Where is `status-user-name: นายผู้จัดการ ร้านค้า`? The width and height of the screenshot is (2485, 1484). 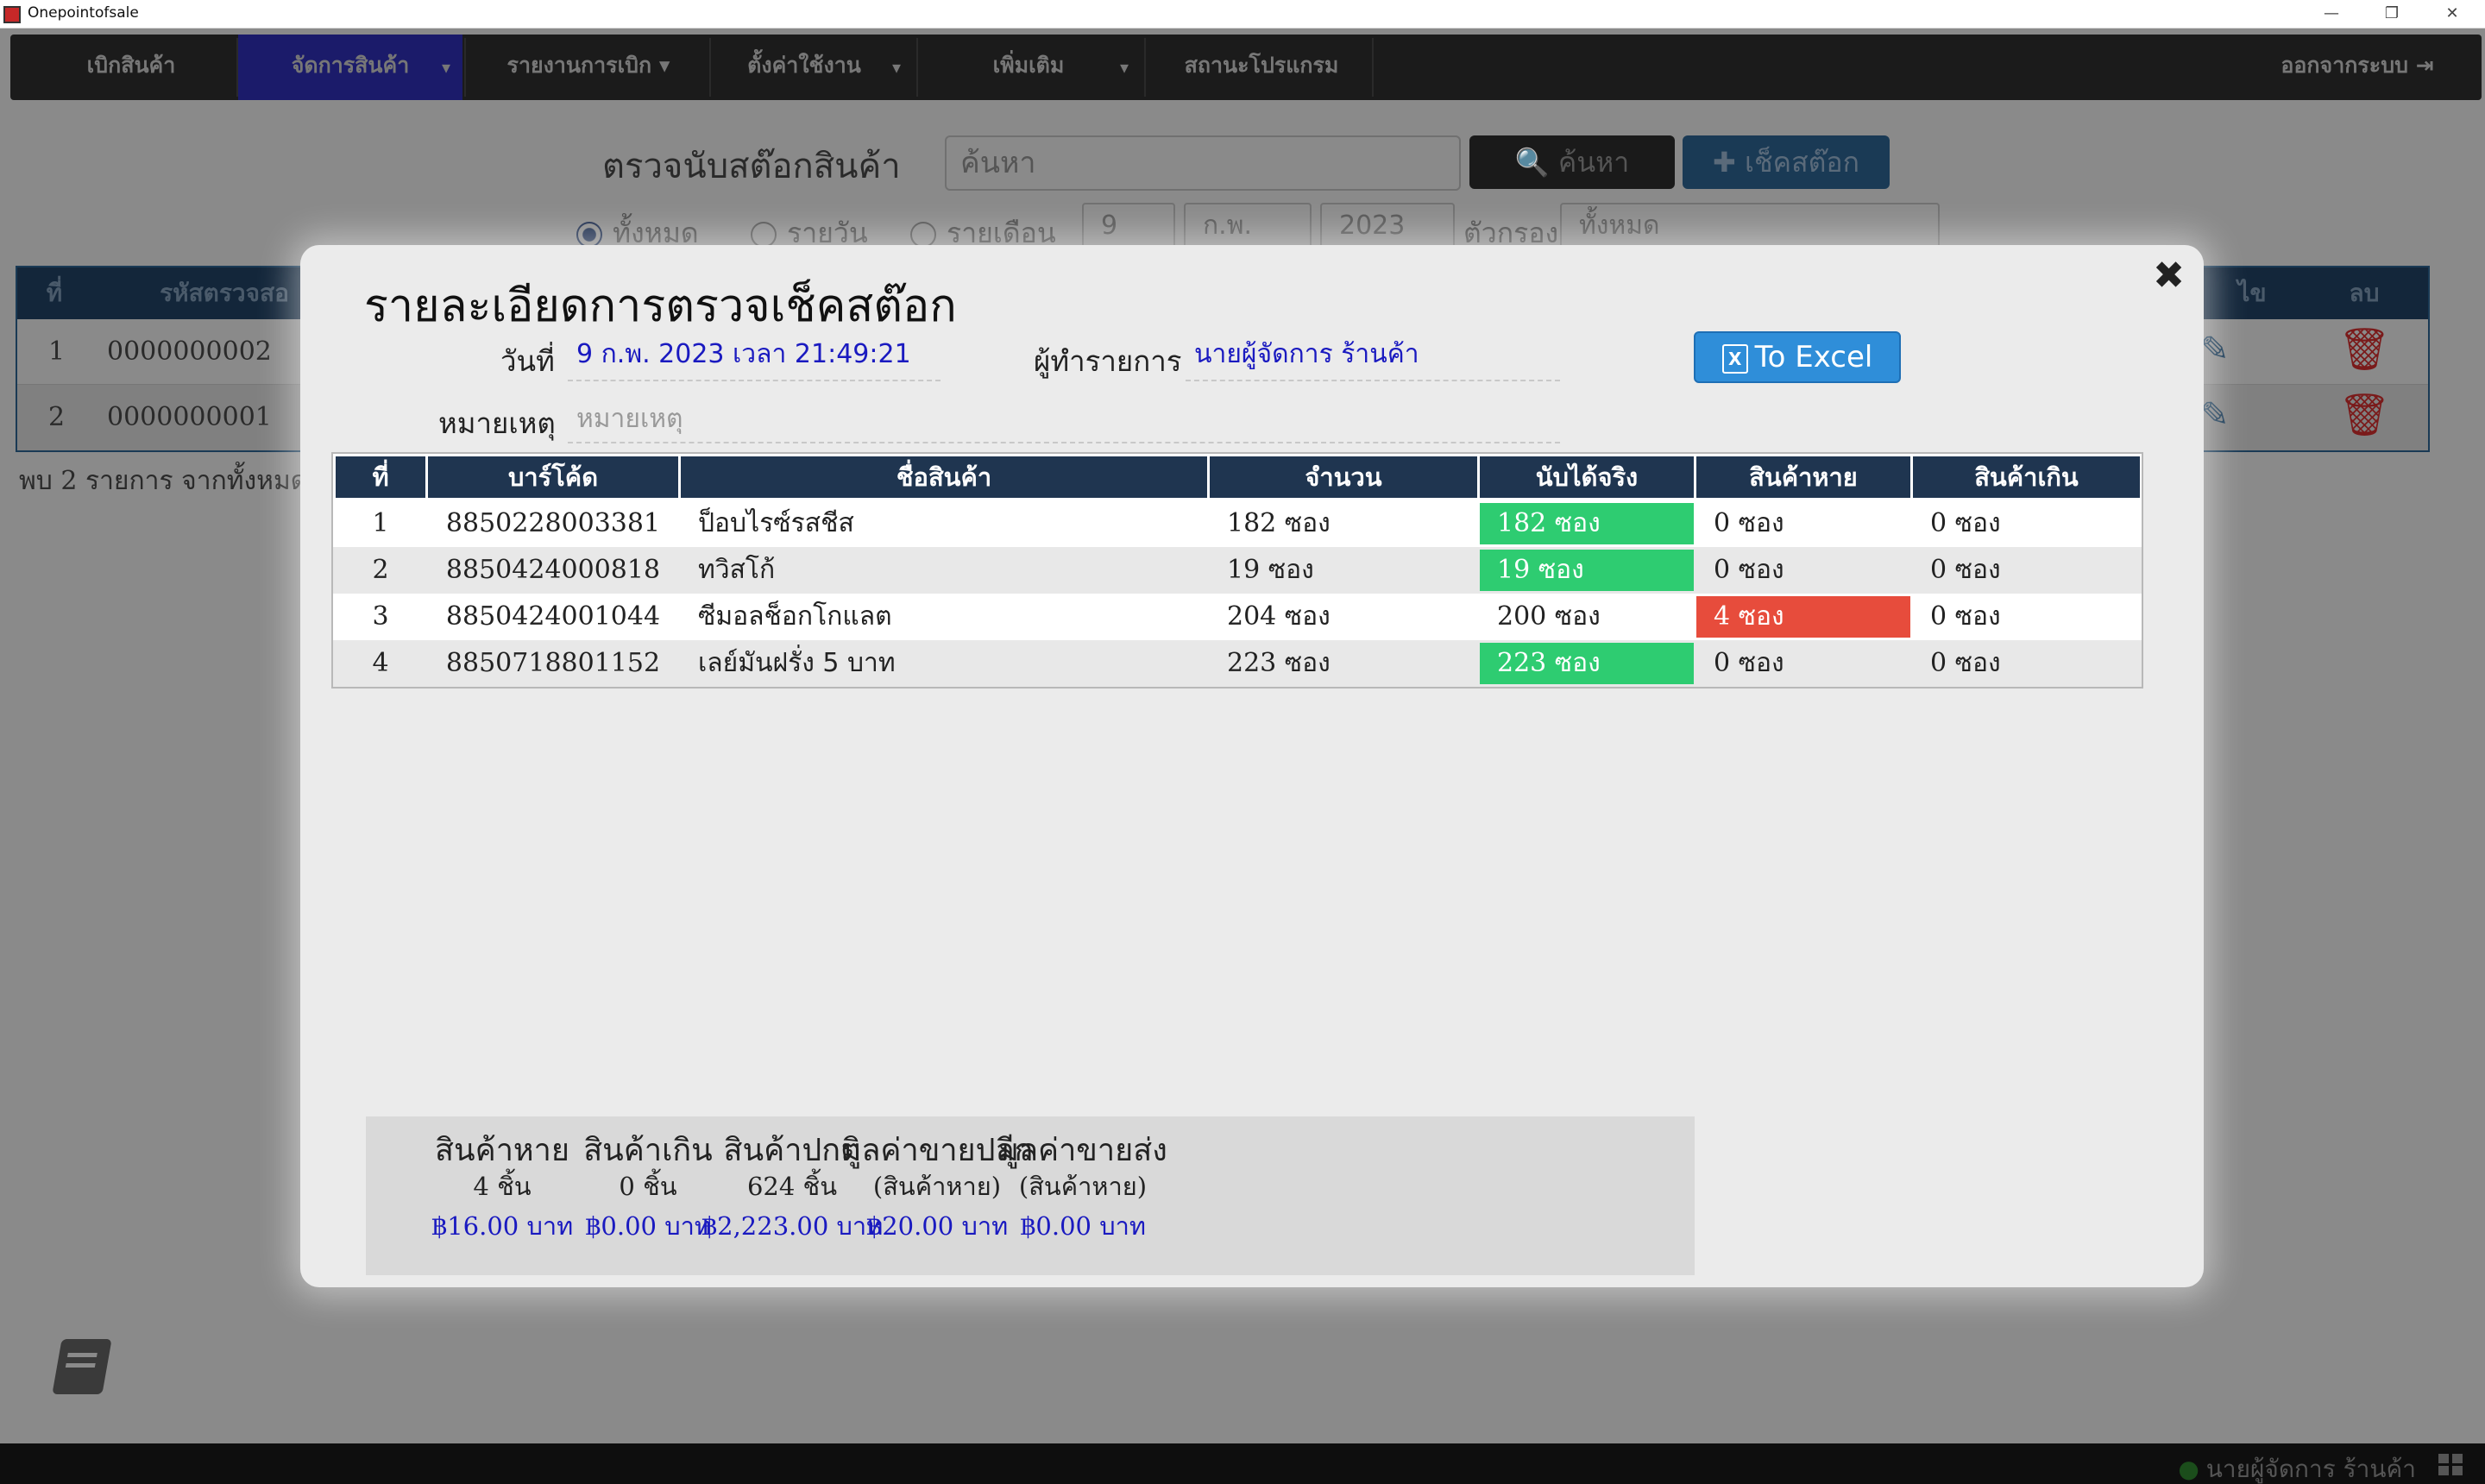
status-user-name: นายผู้จัดการ ร้านค้า is located at coordinates (2310, 1469).